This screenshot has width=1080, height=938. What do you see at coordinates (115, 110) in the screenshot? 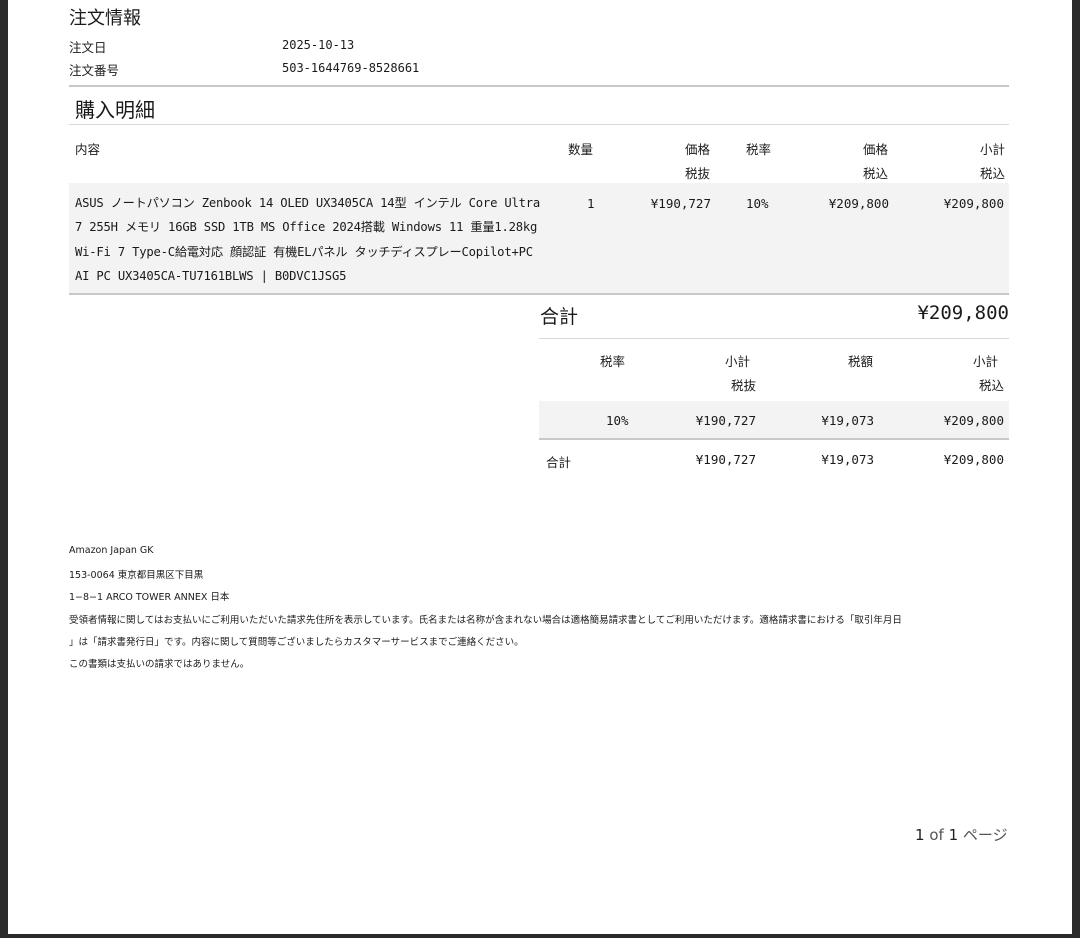
I see `purchase-details-heading: 購入明細` at bounding box center [115, 110].